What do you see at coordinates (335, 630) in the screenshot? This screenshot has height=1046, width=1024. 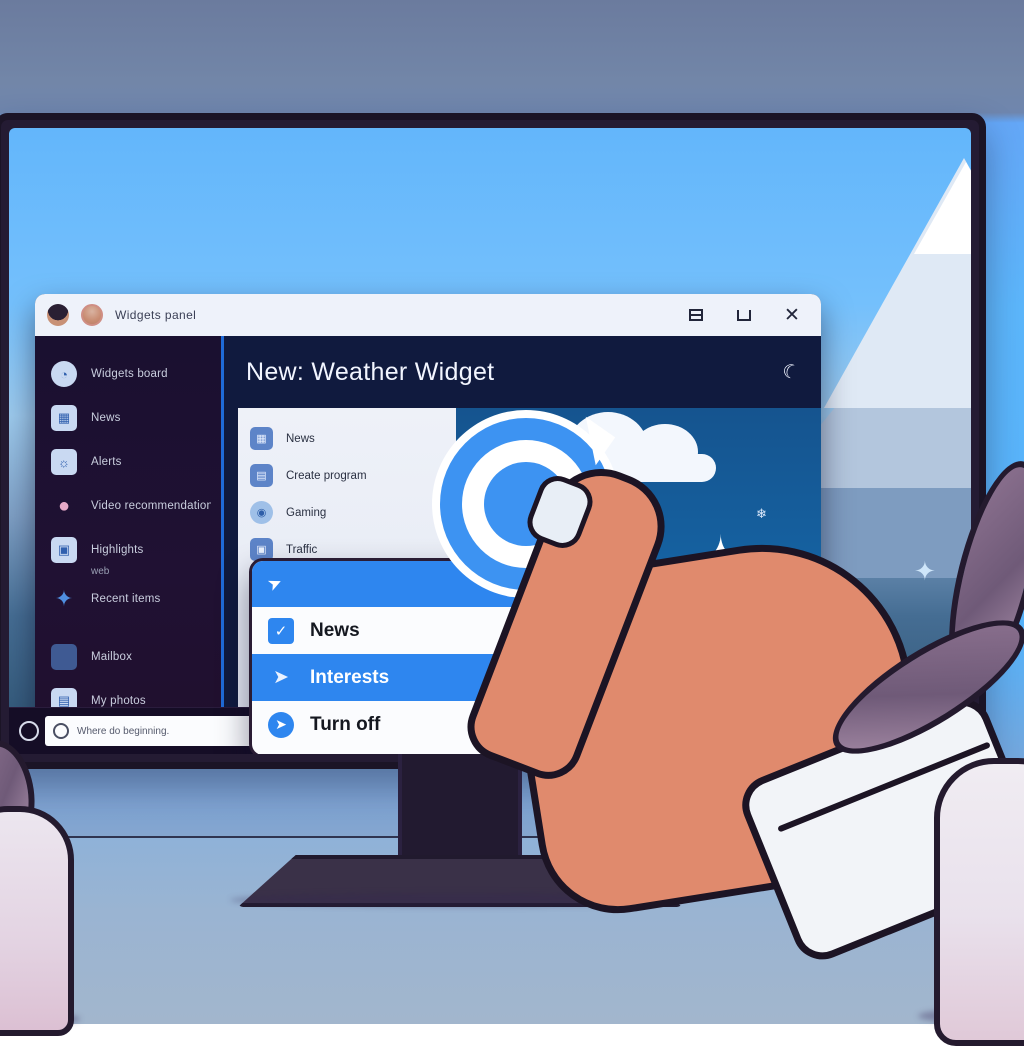 I see `menu-item-label: News` at bounding box center [335, 630].